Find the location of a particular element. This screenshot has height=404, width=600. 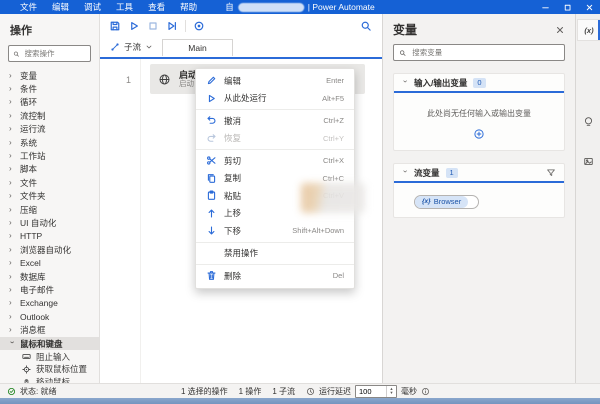

menu-debug: 调试 is located at coordinates (92, 7).